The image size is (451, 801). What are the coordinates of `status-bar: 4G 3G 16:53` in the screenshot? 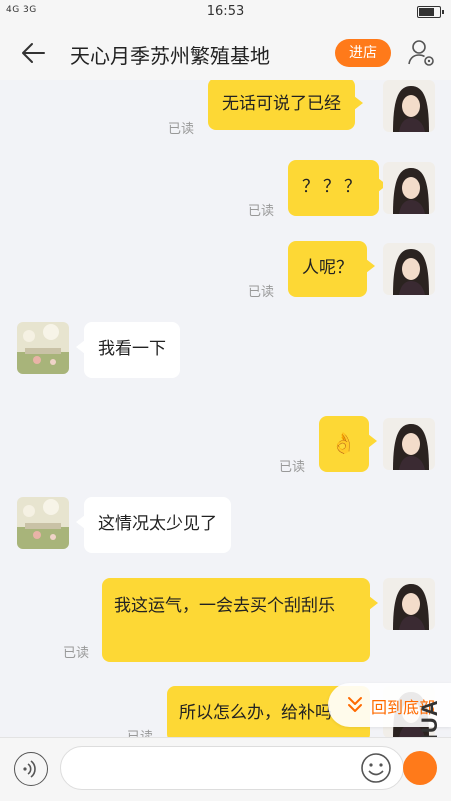 It's located at (225, 13).